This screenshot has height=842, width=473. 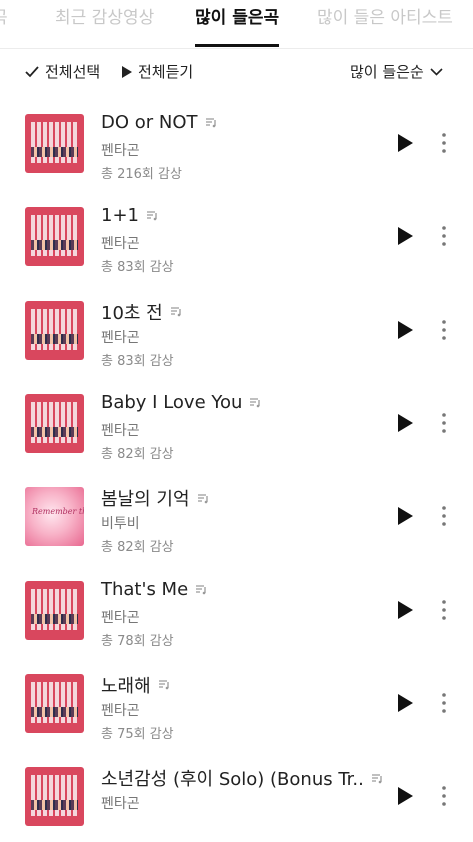 I want to click on album-cover-btob: Remember that, so click(x=54, y=517).